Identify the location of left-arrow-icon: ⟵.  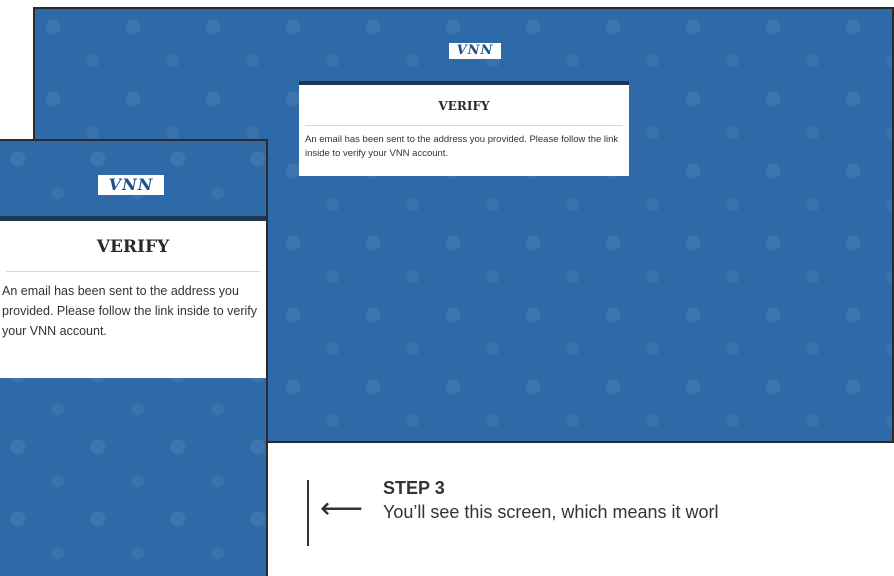
(342, 508).